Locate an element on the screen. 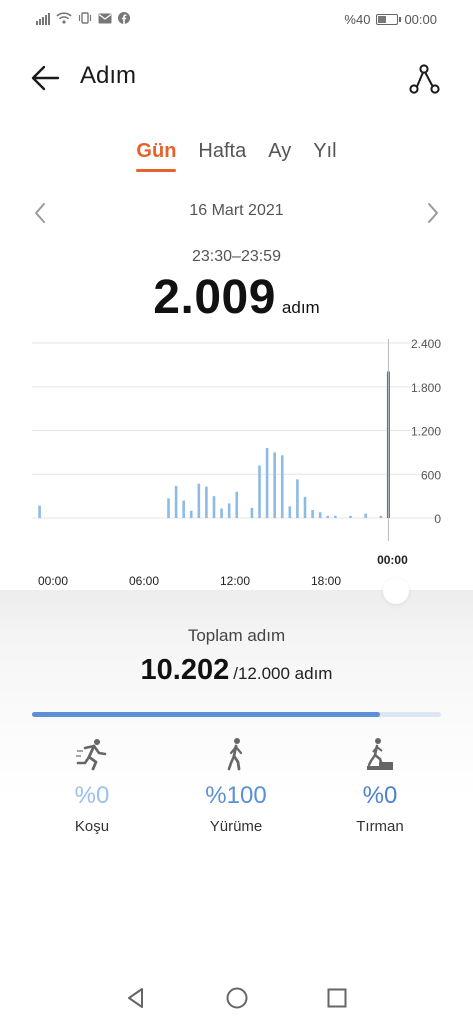 The width and height of the screenshot is (473, 1024). selected-x-label: 00:00 is located at coordinates (392, 560).